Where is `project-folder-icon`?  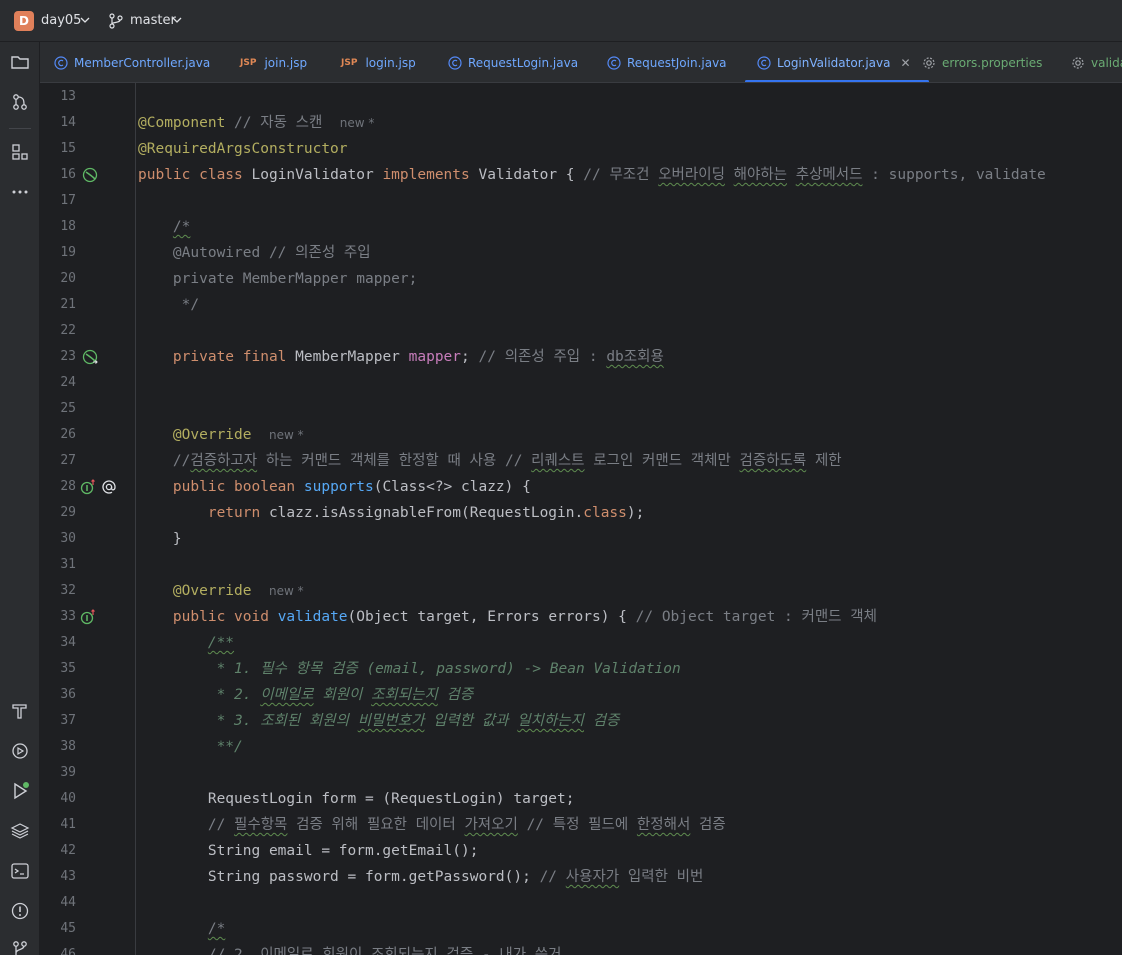
project-folder-icon is located at coordinates (20, 62).